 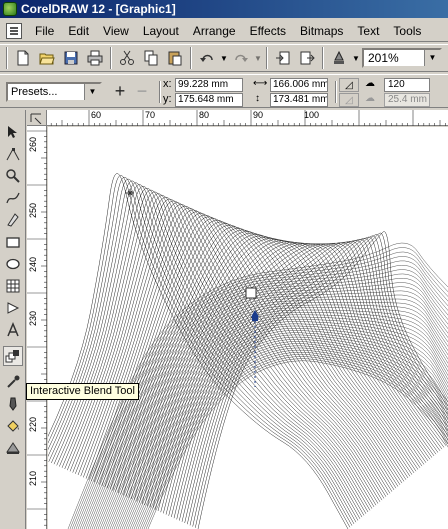 I want to click on vertical-ruler: 260 250 240 230 220 210, so click(x=37, y=327).